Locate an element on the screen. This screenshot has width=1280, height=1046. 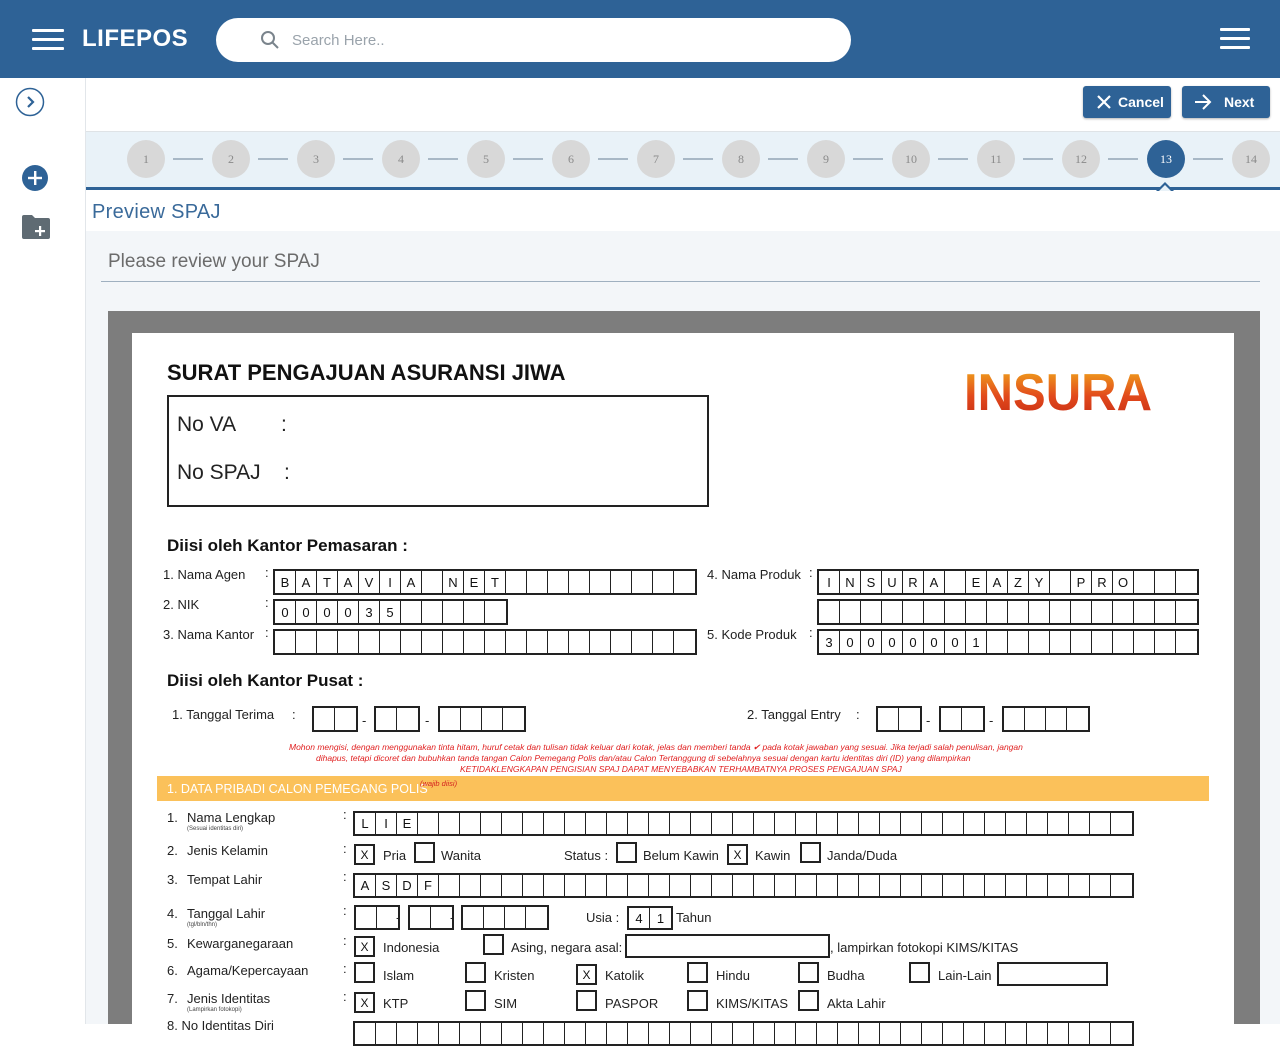
product-boxes: INSURAEAZYPRO is located at coordinates (1008, 582).